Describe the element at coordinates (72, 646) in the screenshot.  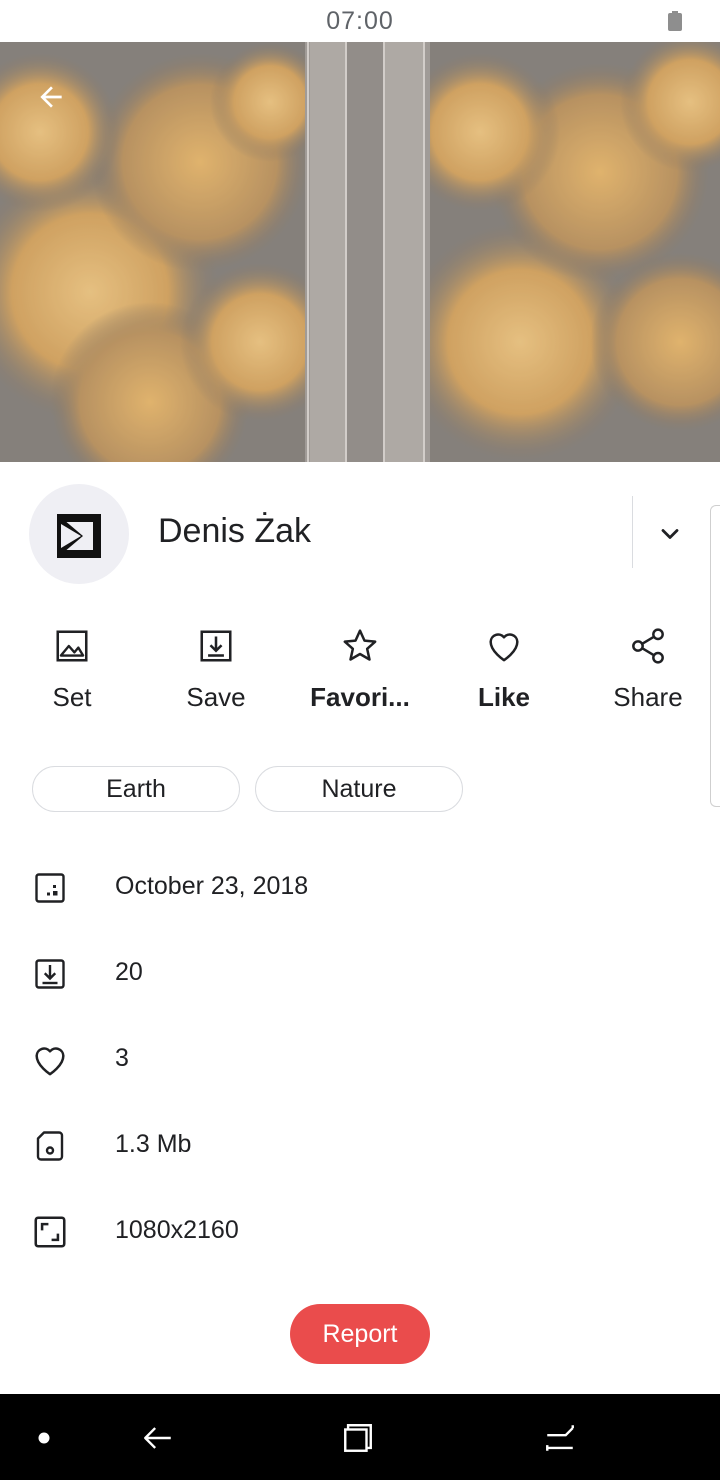
I see `image-icon` at that location.